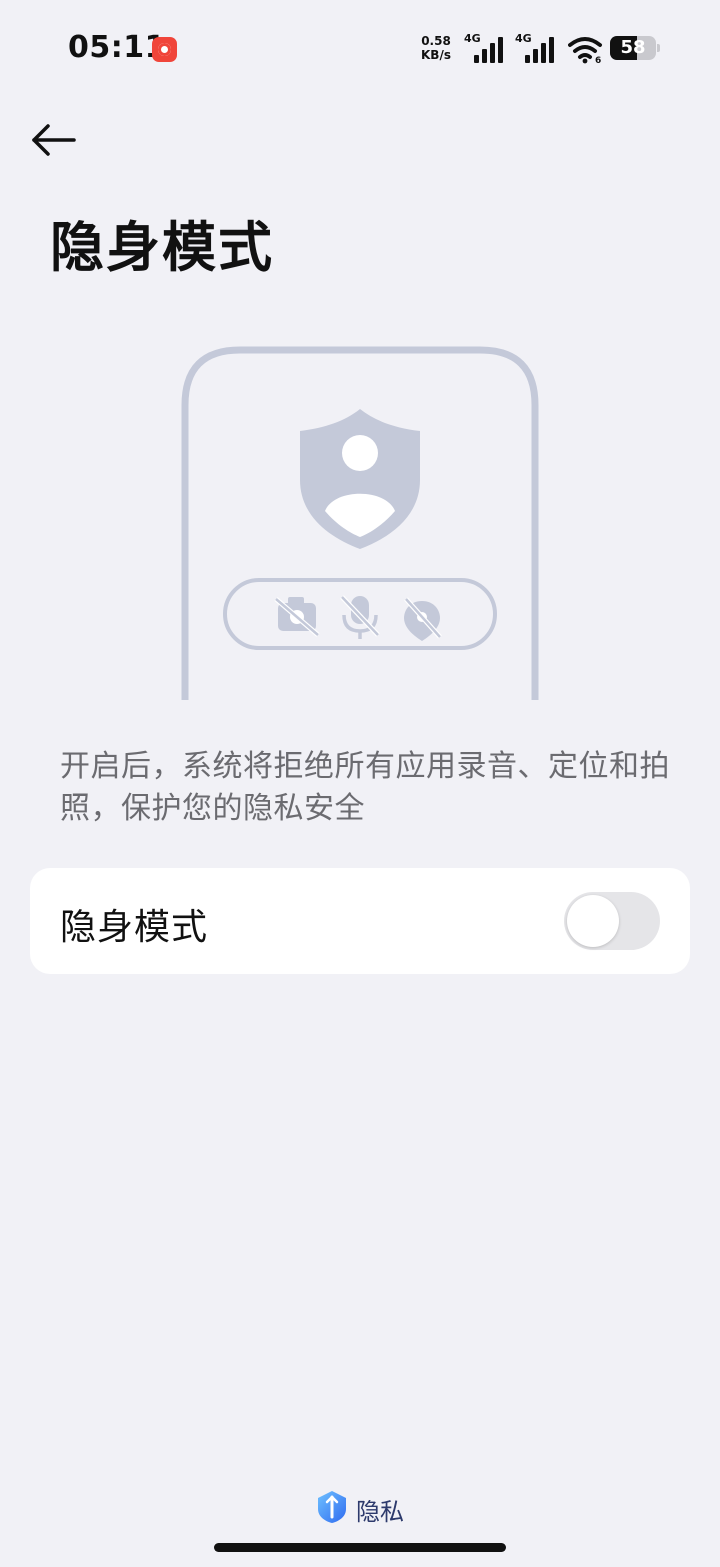 The height and width of the screenshot is (1567, 720). What do you see at coordinates (164, 49) in the screenshot?
I see `screen-record-icon` at bounding box center [164, 49].